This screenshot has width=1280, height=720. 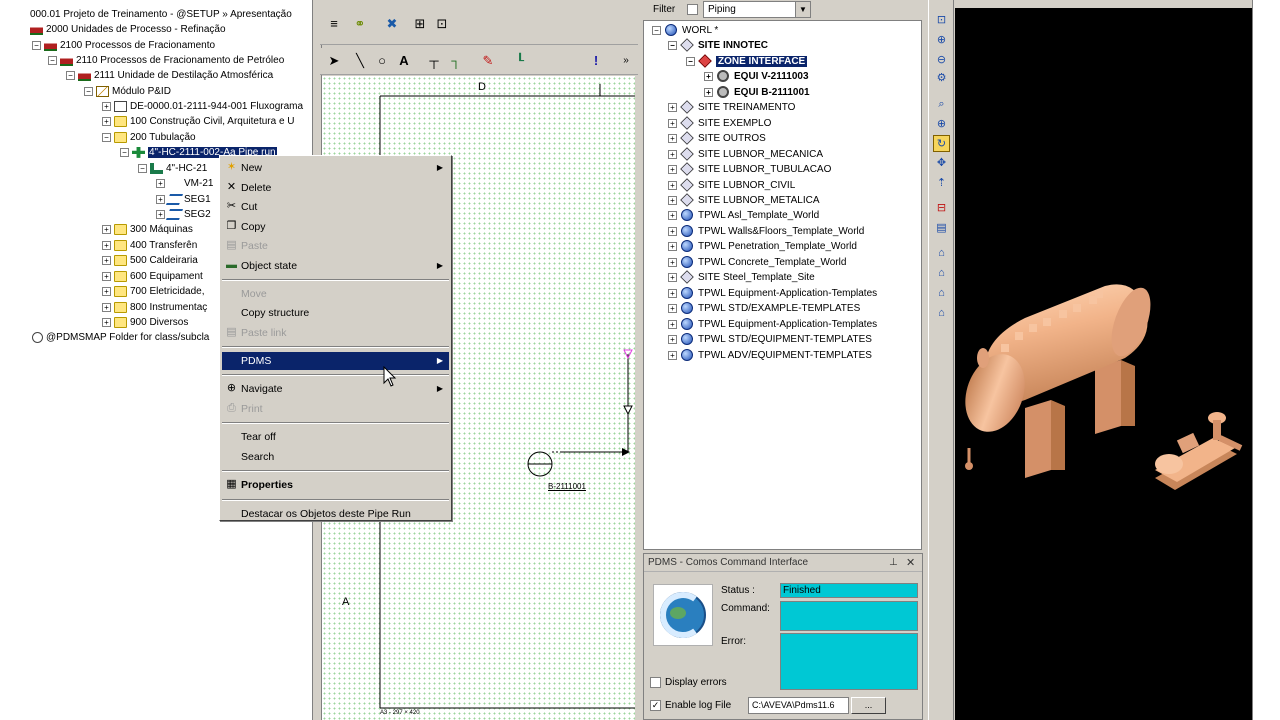 What do you see at coordinates (692, 9) in the screenshot?
I see `filter-checkbox` at bounding box center [692, 9].